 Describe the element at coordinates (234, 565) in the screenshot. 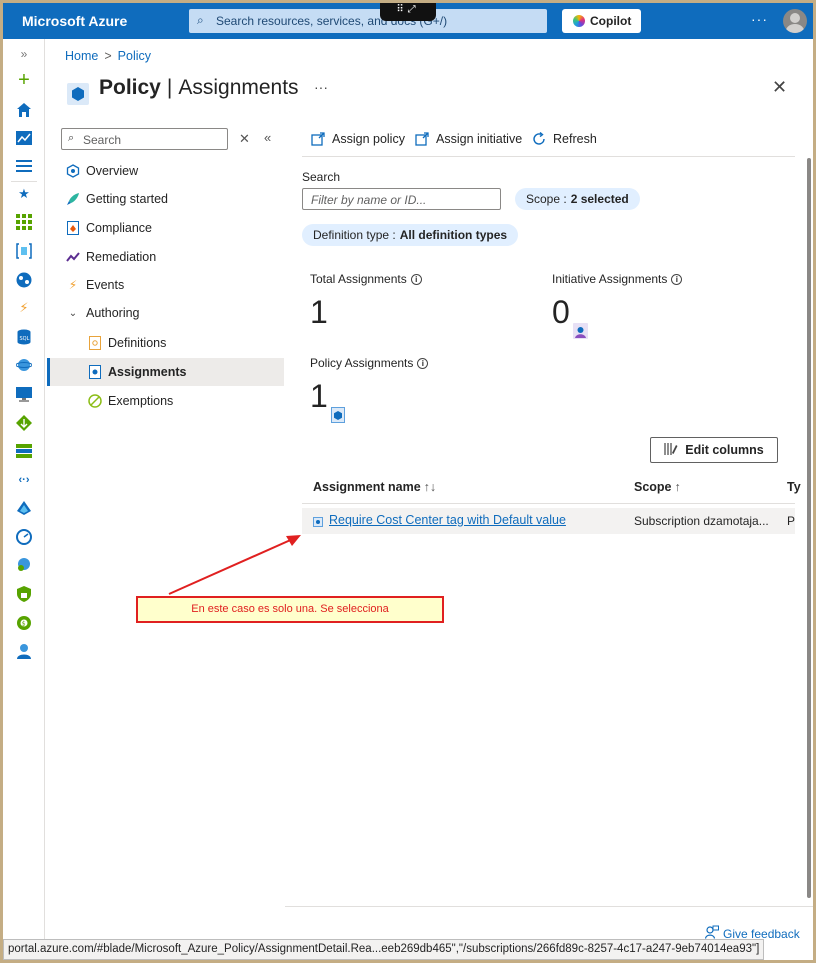

I see `annotation-arrow` at that location.